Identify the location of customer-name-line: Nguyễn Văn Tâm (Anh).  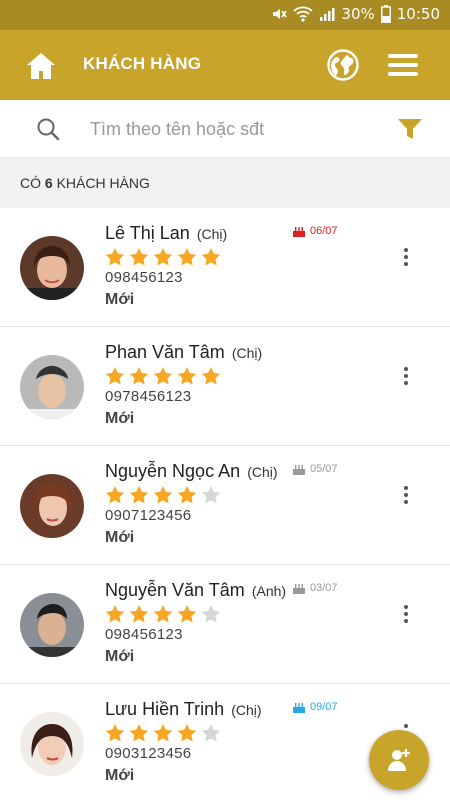
(195, 590).